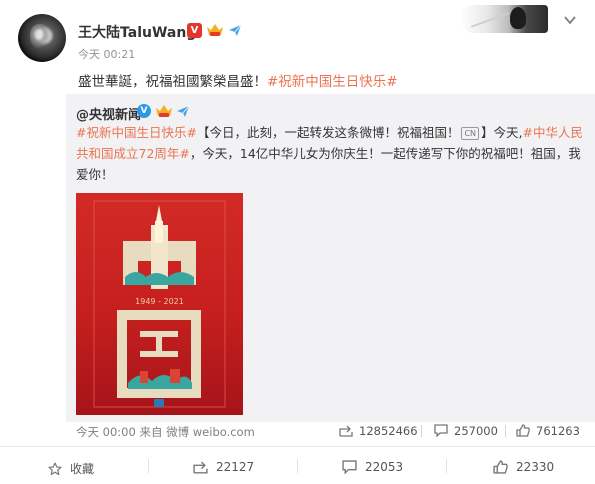 This screenshot has height=484, width=595. What do you see at coordinates (137, 32) in the screenshot?
I see `post-username: 王大陆TaluWang` at bounding box center [137, 32].